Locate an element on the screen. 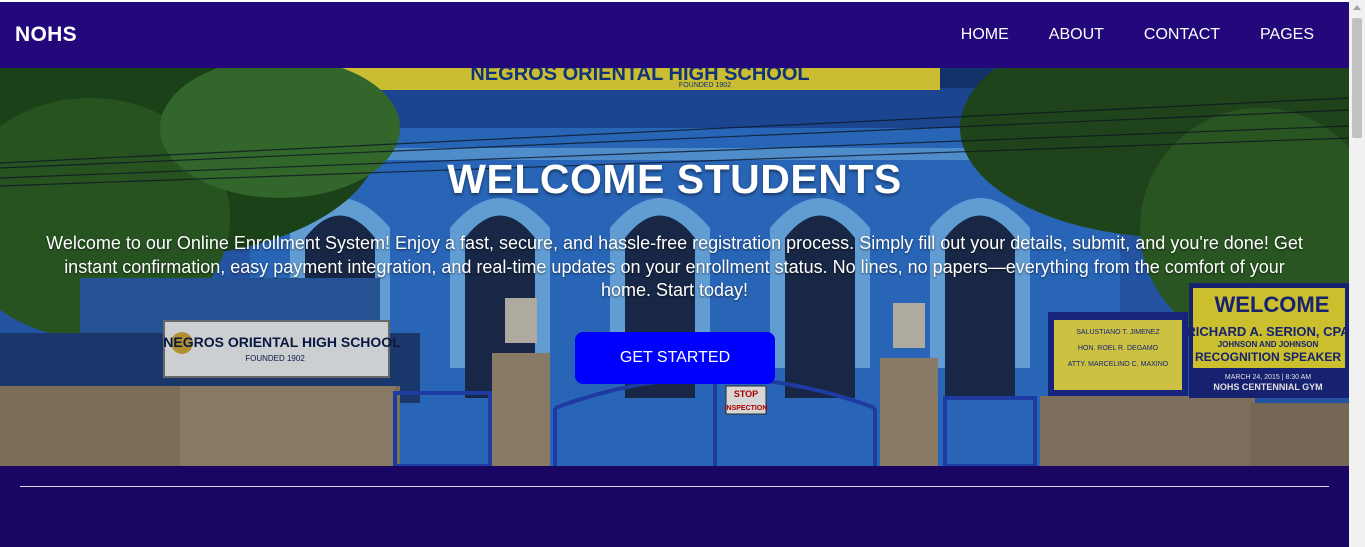  nav-link-home: HOME is located at coordinates (985, 35).